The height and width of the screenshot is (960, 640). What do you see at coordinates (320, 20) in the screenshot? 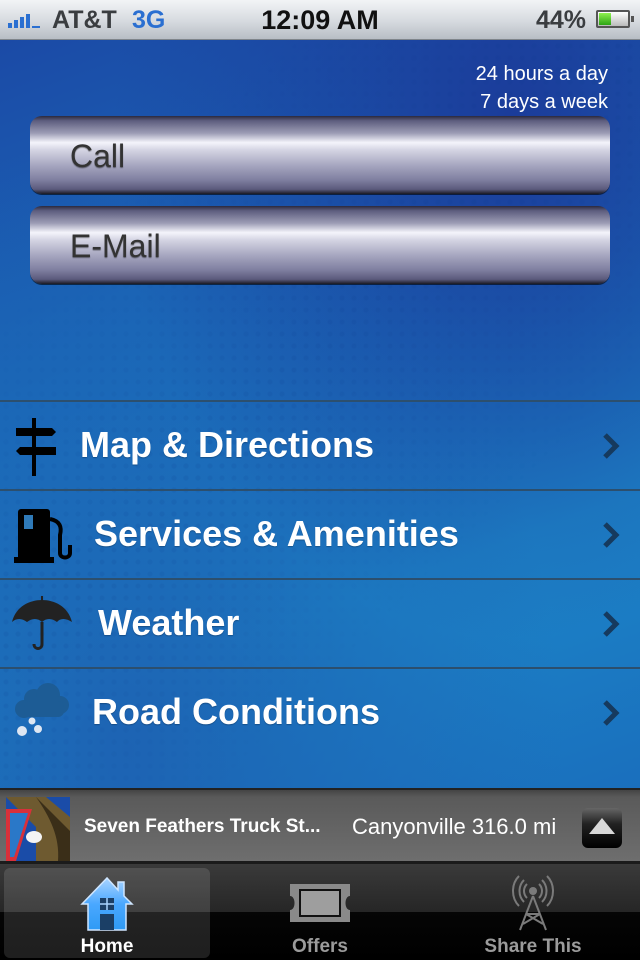
I see `status-bar: AT&T 3G 12:09 AM 44%` at bounding box center [320, 20].